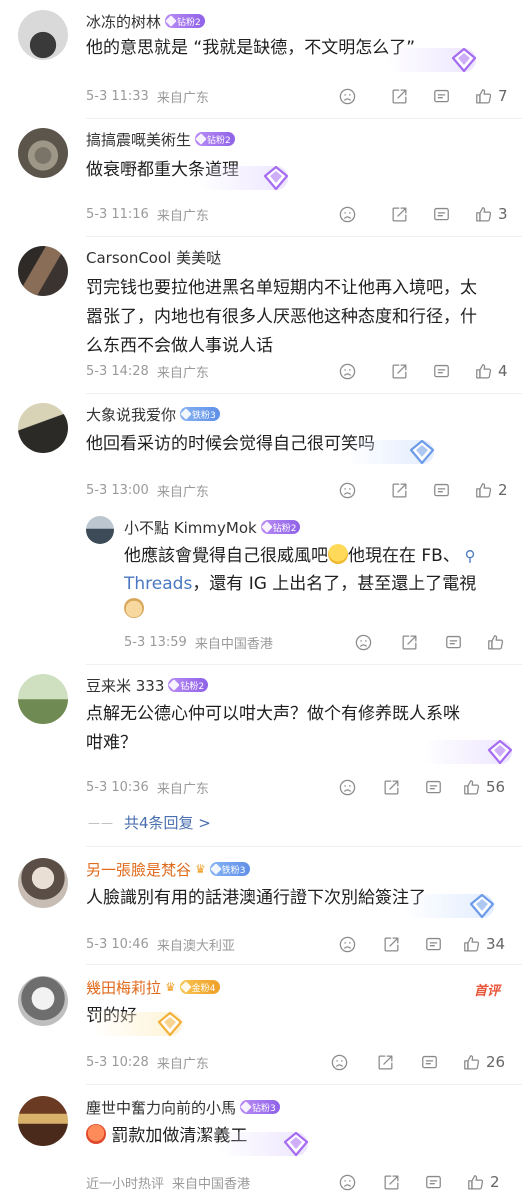  I want to click on fan-badge: 钻粉3, so click(260, 1107).